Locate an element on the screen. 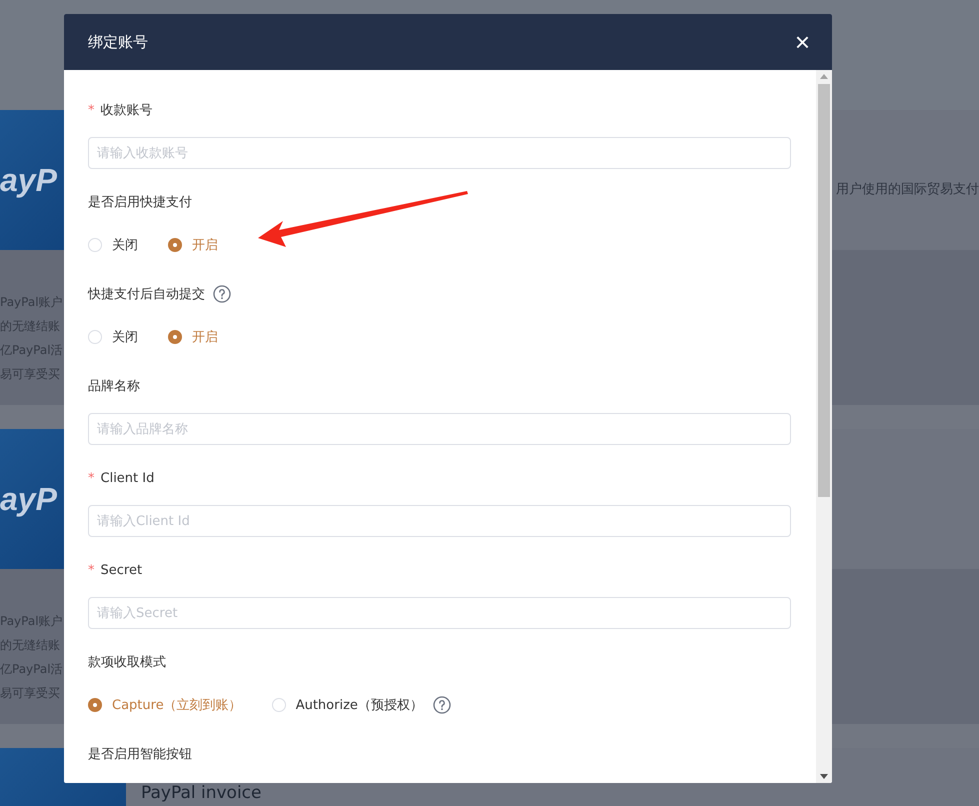 The image size is (979, 806). dialog-title: 绑定账号 is located at coordinates (118, 42).